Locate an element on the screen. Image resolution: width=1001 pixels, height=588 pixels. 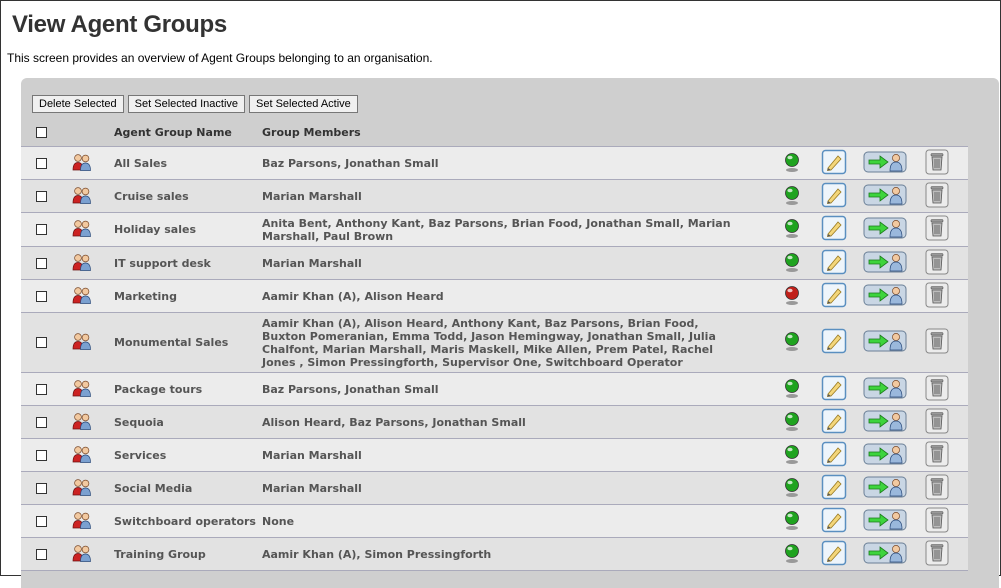
column-header-members: Group Members is located at coordinates (519, 132).